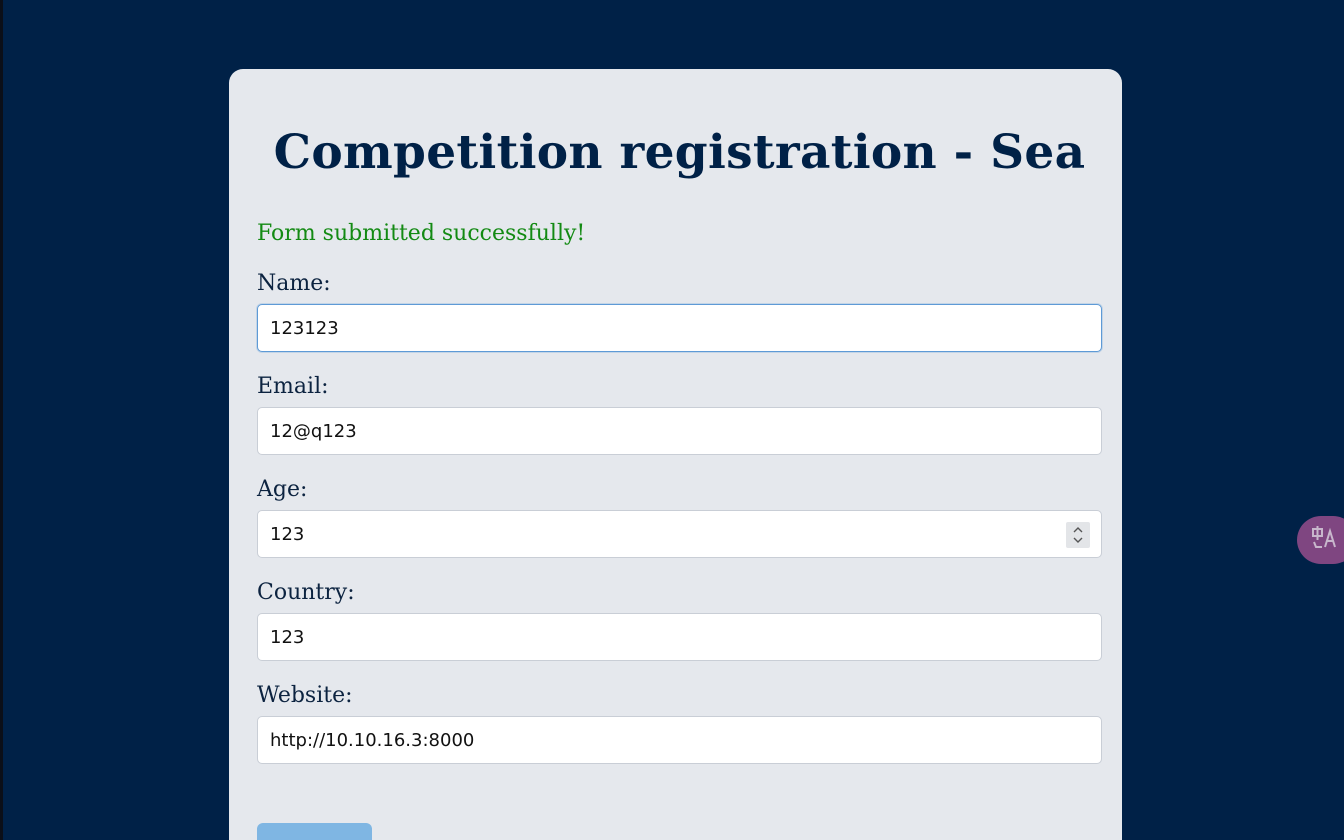 This screenshot has width=1344, height=840. I want to click on country-label: Country:, so click(306, 592).